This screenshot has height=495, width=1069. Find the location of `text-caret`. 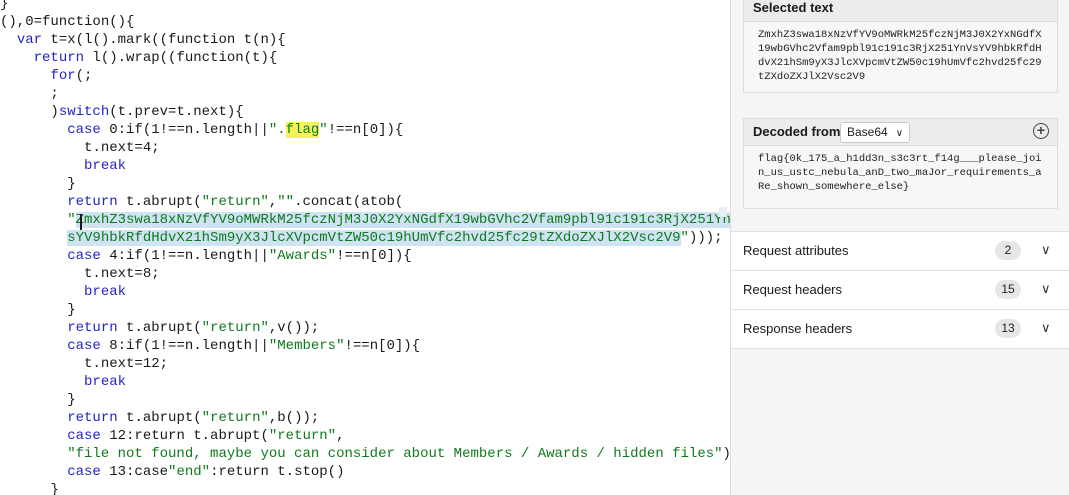

text-caret is located at coordinates (81, 222).